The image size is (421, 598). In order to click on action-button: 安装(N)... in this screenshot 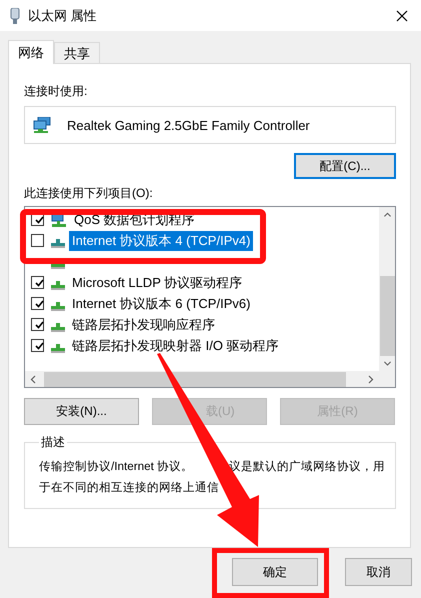, I will do `click(81, 411)`.